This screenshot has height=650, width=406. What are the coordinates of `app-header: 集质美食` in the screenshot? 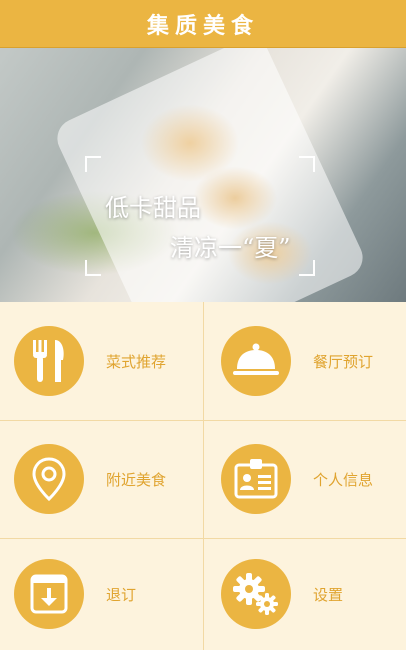 It's located at (203, 24).